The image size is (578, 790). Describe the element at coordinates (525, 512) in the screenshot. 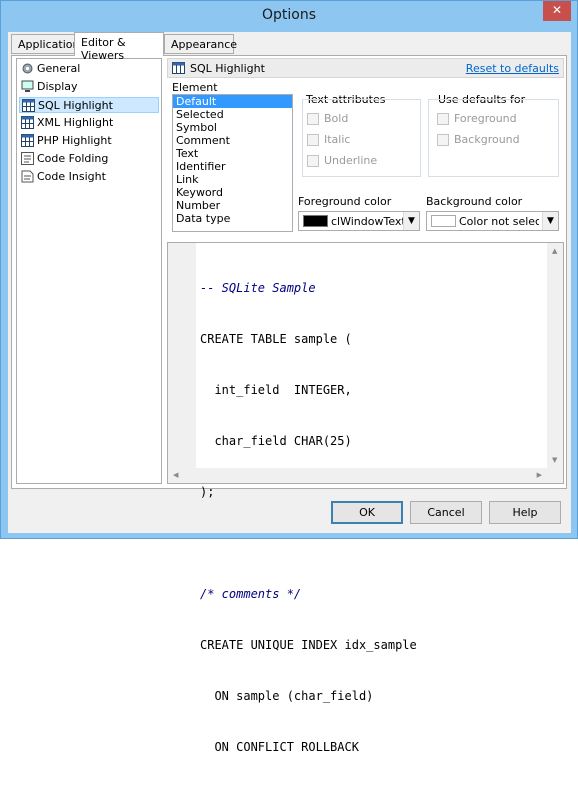

I see `help-button: Help` at that location.